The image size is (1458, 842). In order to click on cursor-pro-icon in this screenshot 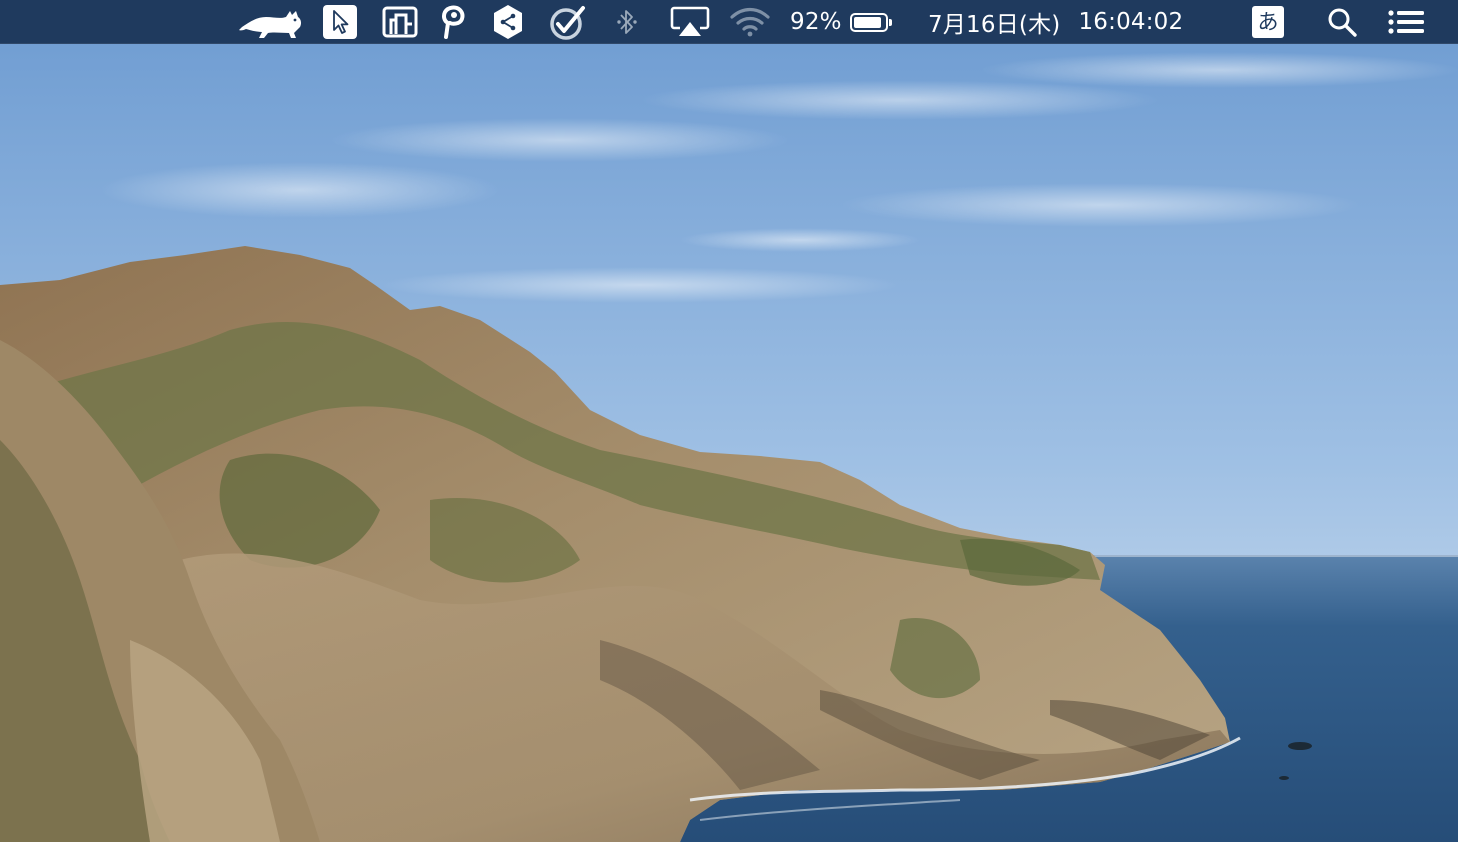, I will do `click(340, 22)`.